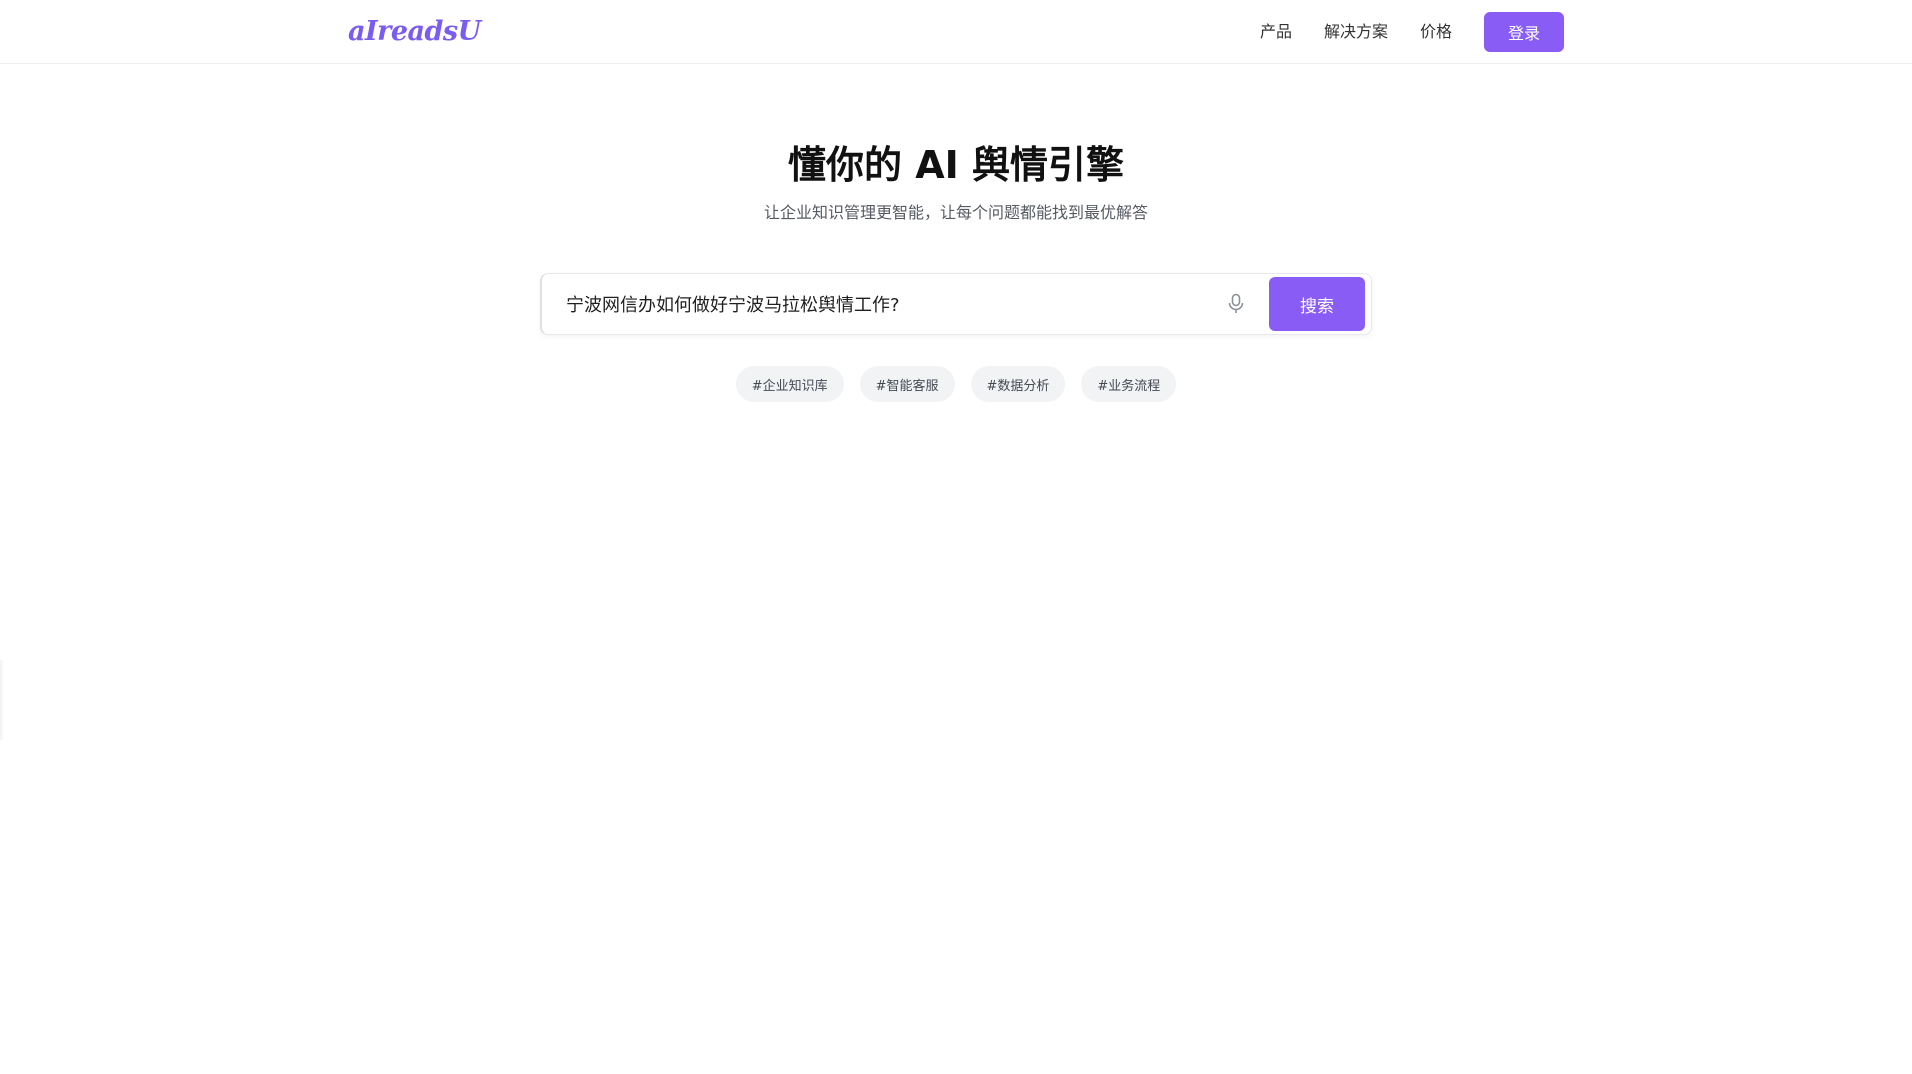 The height and width of the screenshot is (1074, 1912). Describe the element at coordinates (904, 304) in the screenshot. I see `search-input` at that location.